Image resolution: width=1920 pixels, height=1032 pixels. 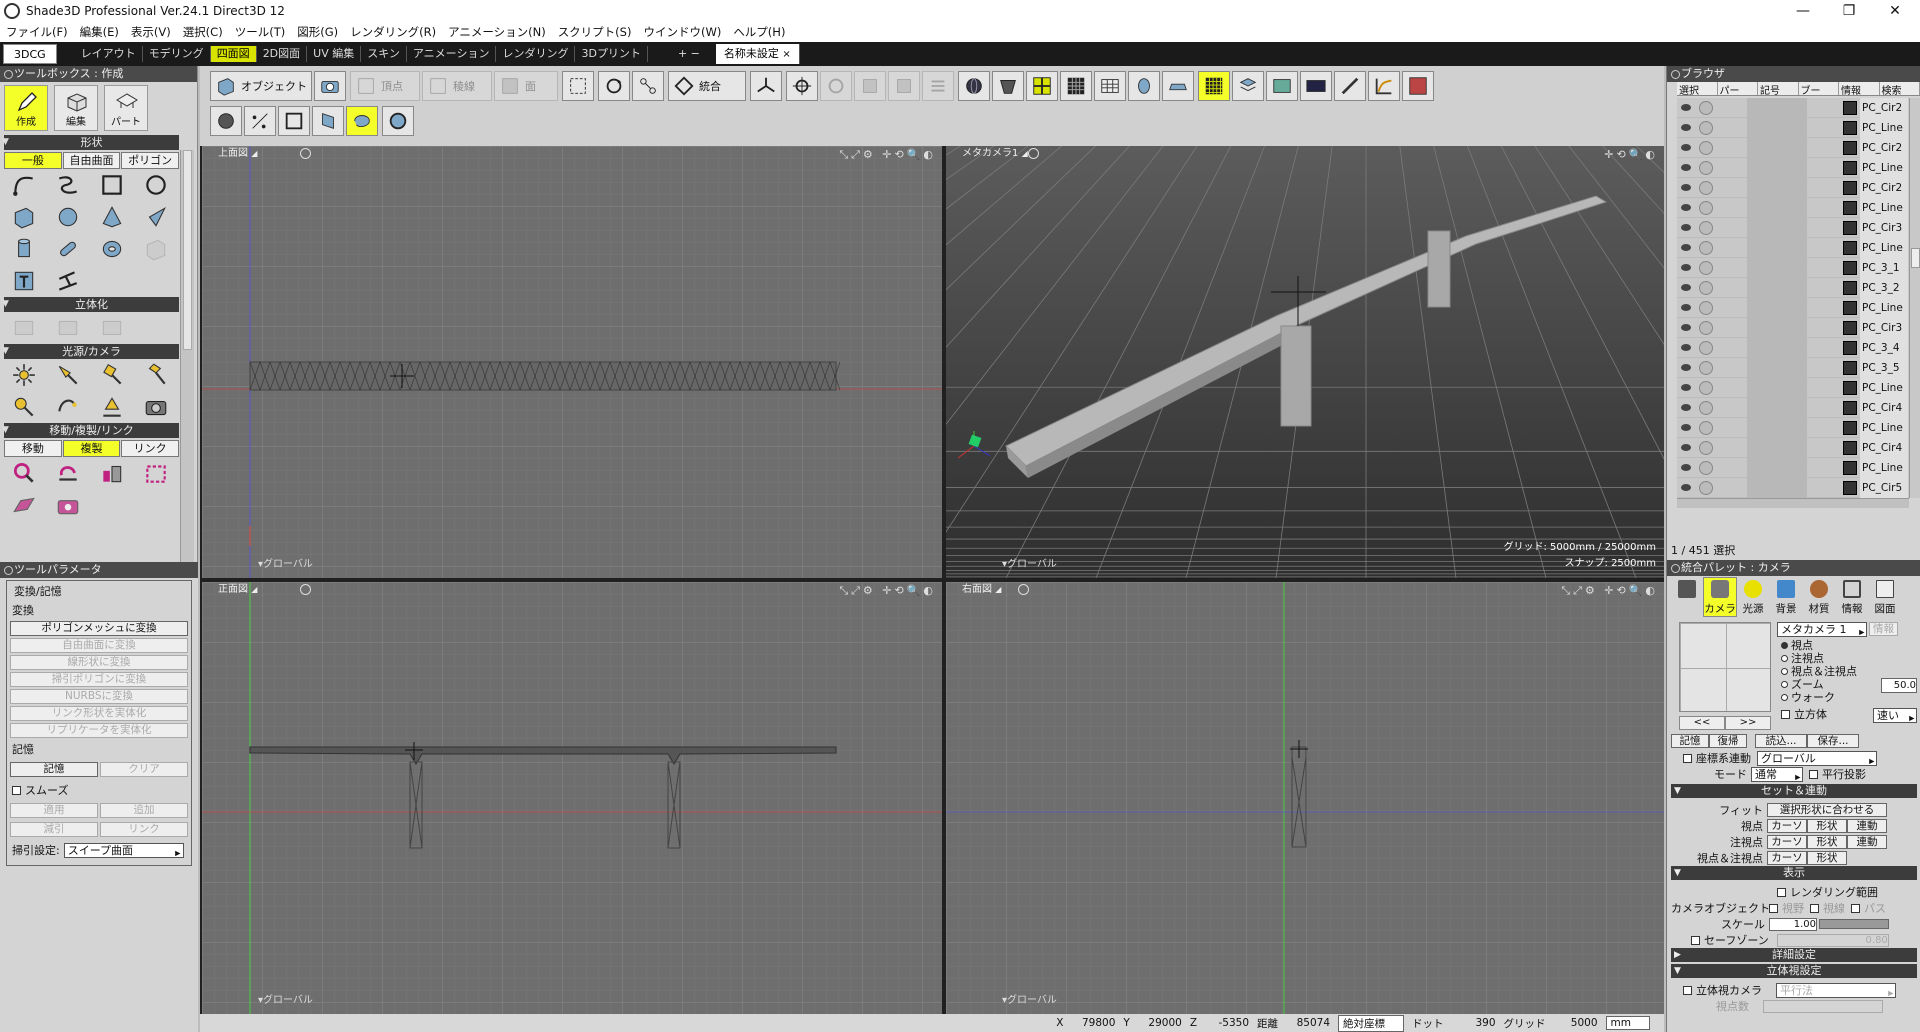 What do you see at coordinates (990, 153) in the screenshot?
I see `perspective-label: メタカメラ1` at bounding box center [990, 153].